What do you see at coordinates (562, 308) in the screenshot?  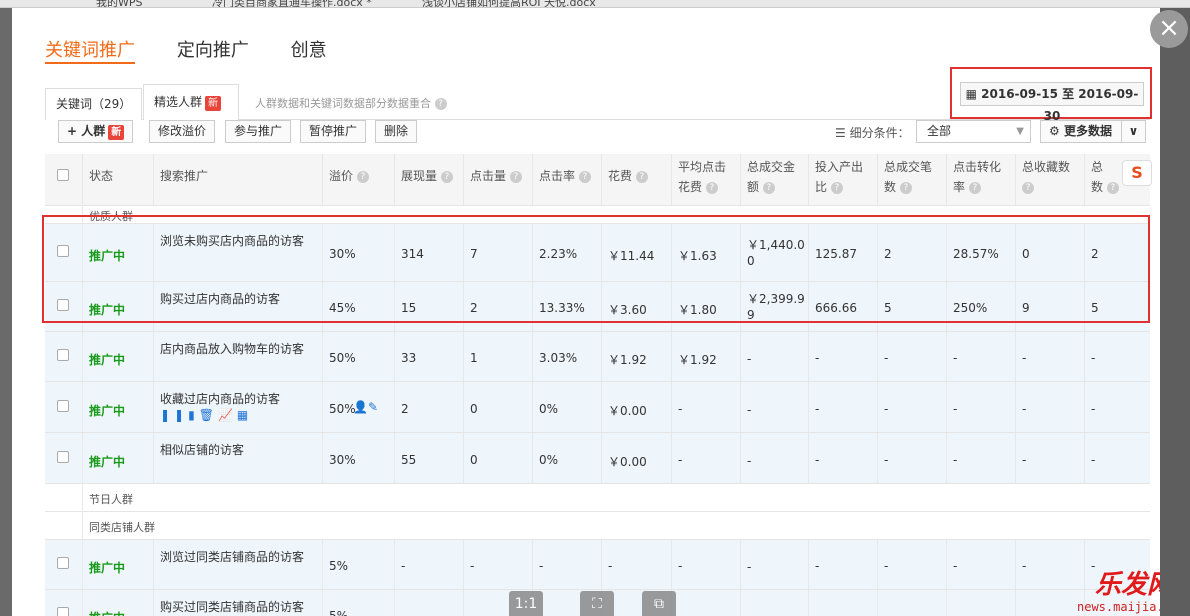 I see `ctr-value: 13.33%` at bounding box center [562, 308].